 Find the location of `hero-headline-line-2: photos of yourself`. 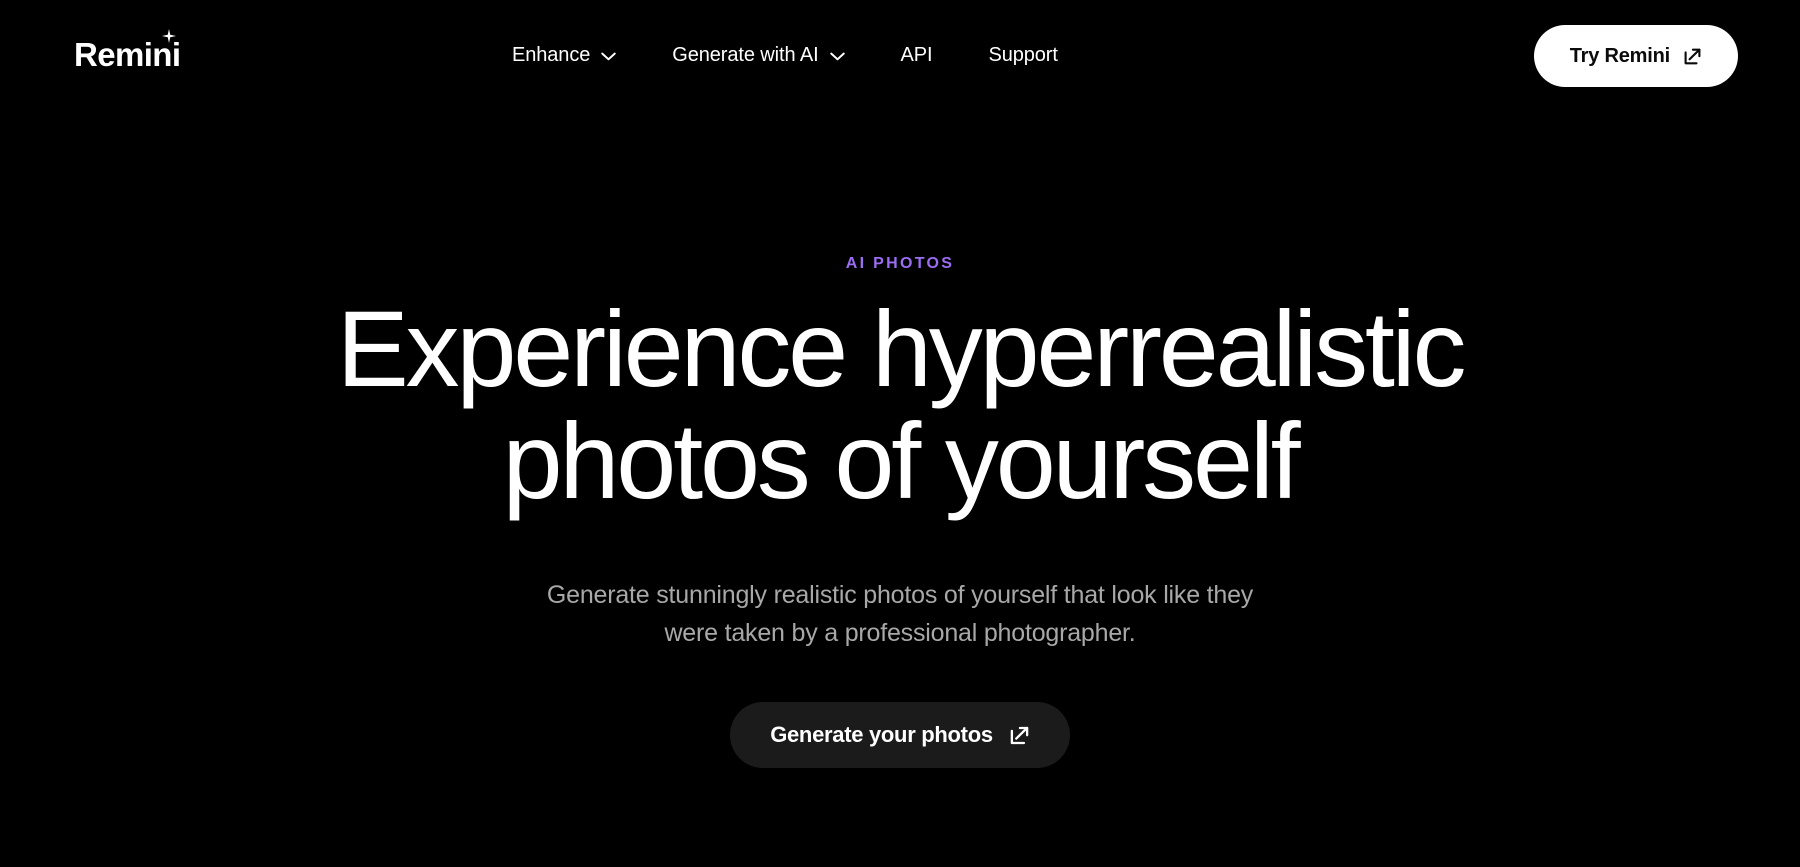

hero-headline-line-2: photos of yourself is located at coordinates (901, 461).